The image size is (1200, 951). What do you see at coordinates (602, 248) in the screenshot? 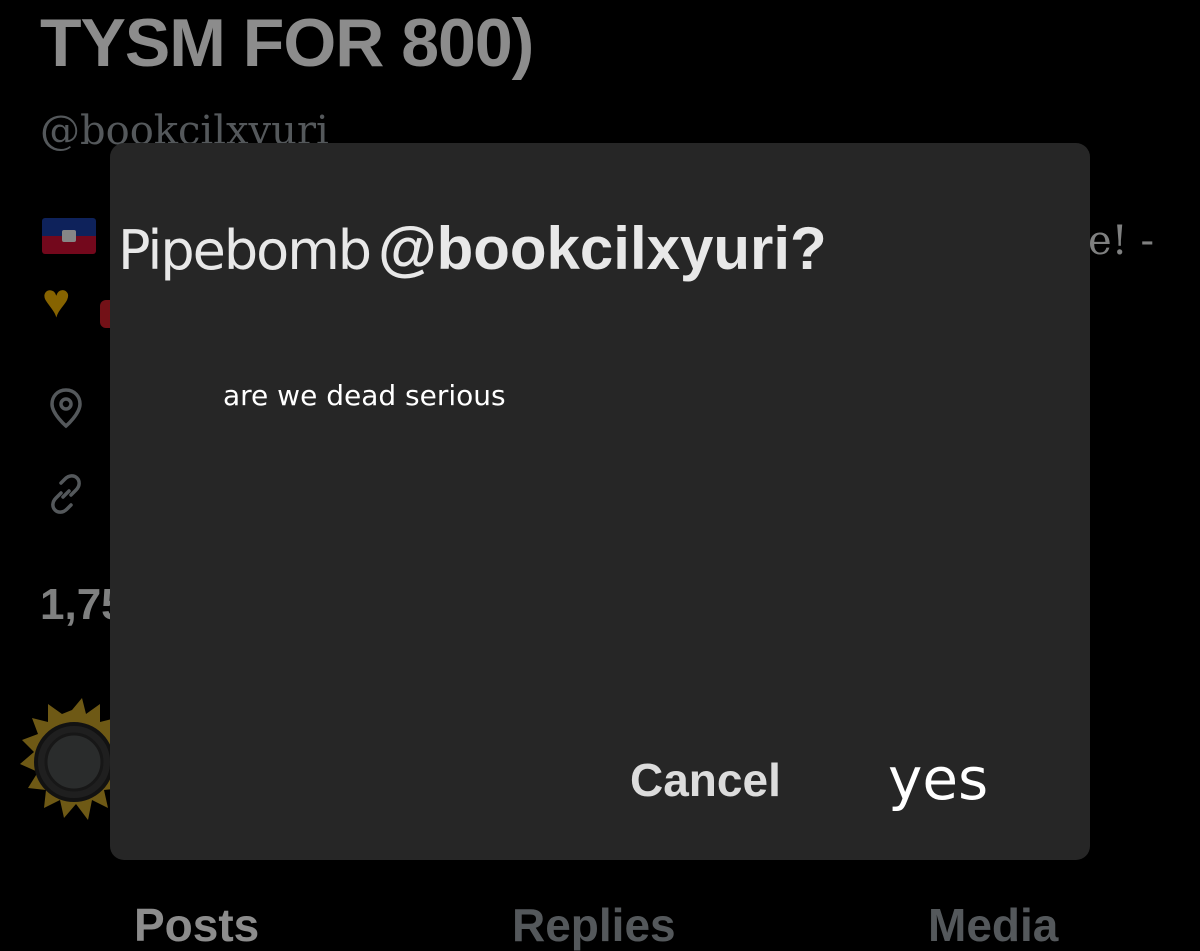
I see `dialog-title-handle: @bookcilxyuri?` at bounding box center [602, 248].